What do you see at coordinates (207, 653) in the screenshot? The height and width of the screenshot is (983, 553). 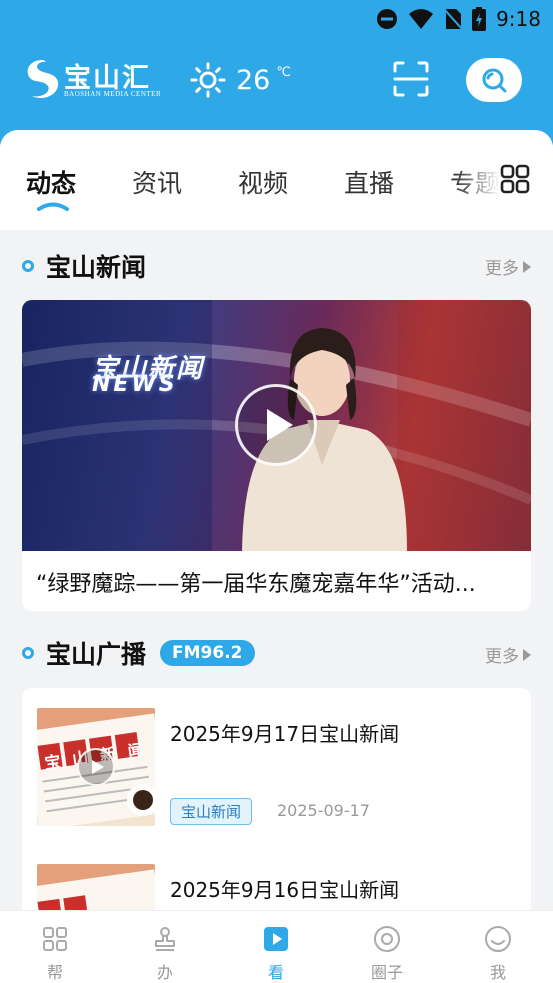 I see `fm-badge: FM96.2` at bounding box center [207, 653].